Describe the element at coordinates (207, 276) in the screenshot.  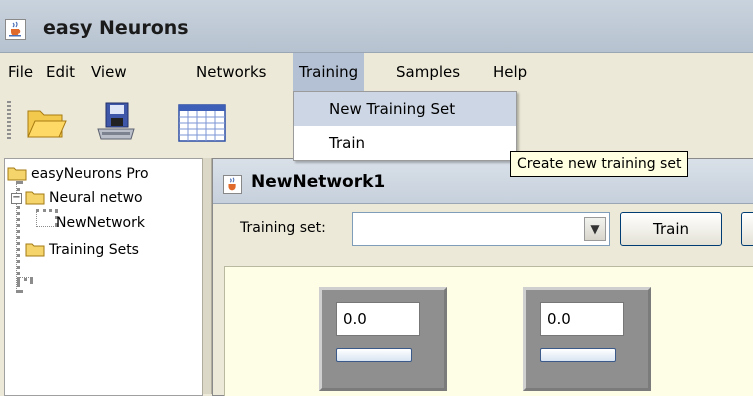
I see `split-pane-divider` at that location.